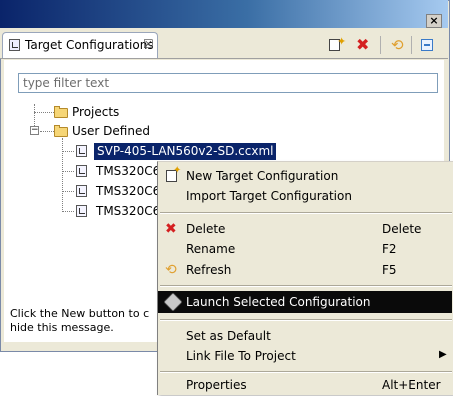  Describe the element at coordinates (211, 249) in the screenshot. I see `menu-item-label: Rename` at that location.